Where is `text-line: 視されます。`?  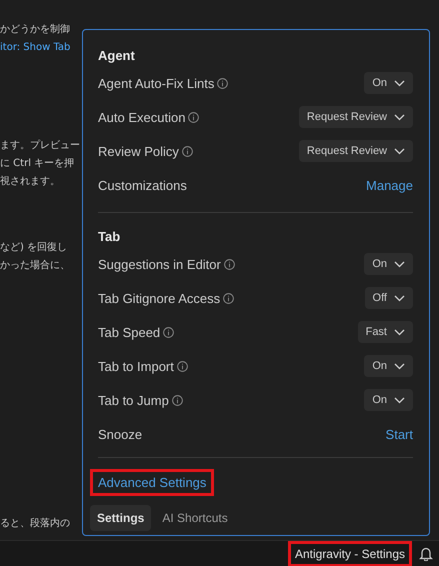
text-line: 視されます。 is located at coordinates (30, 181).